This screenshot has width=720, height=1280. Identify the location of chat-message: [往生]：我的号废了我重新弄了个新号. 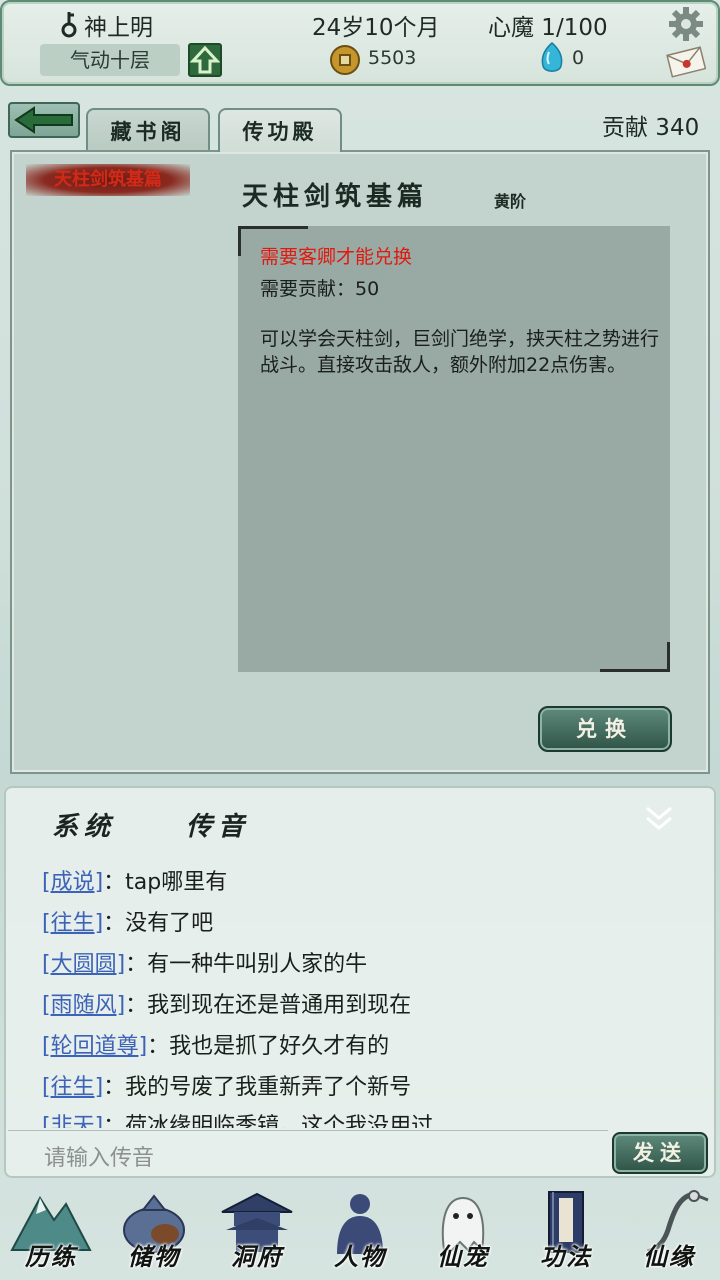
(226, 1085).